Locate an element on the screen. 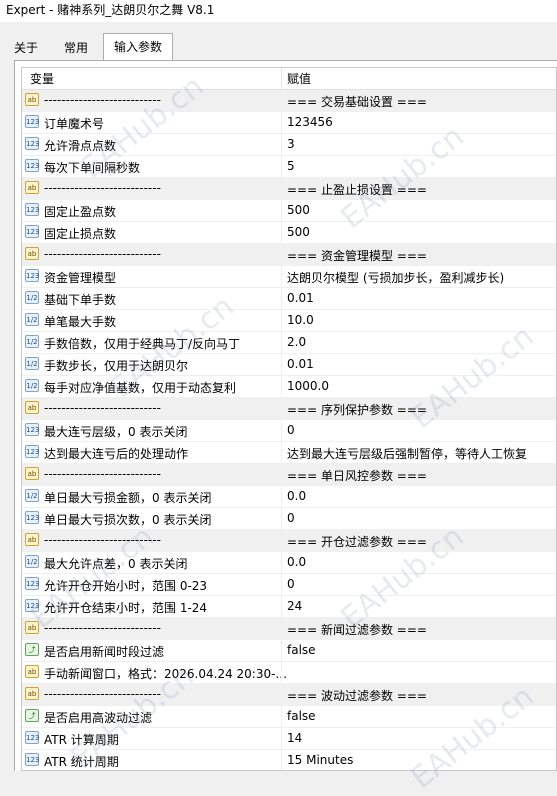 The width and height of the screenshot is (557, 796). parameter-row: 1/2 每手对应净值基数，仅用于动态复利 1000.0 is located at coordinates (289, 387).